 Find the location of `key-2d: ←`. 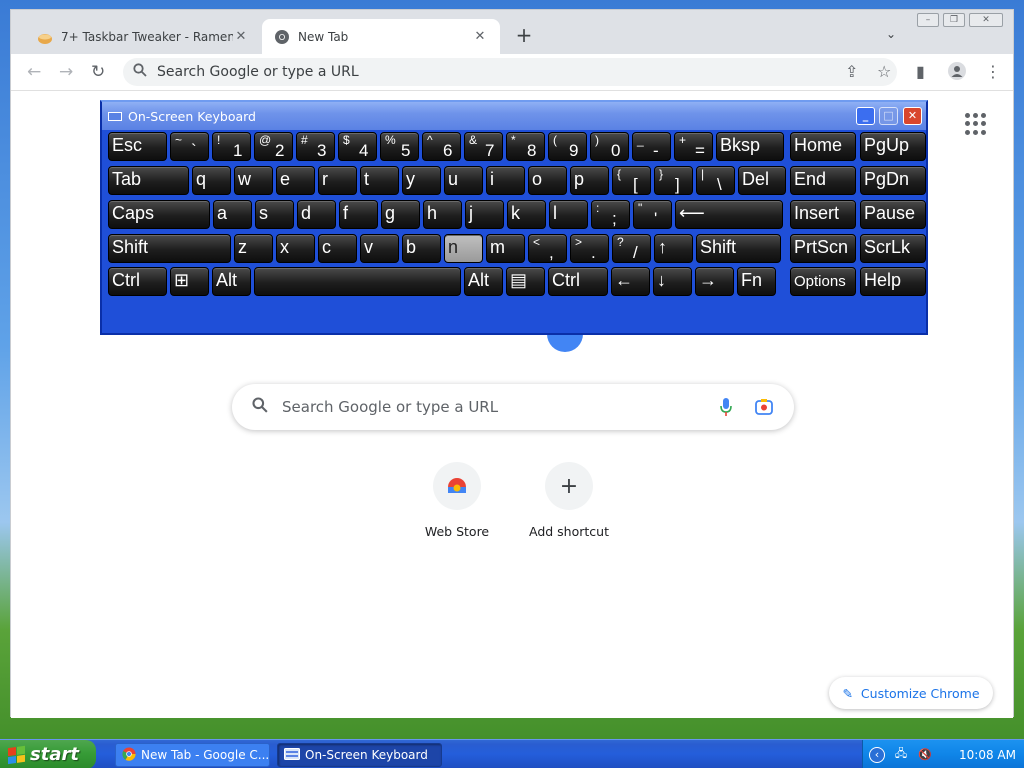

key-2d: ← is located at coordinates (630, 281).